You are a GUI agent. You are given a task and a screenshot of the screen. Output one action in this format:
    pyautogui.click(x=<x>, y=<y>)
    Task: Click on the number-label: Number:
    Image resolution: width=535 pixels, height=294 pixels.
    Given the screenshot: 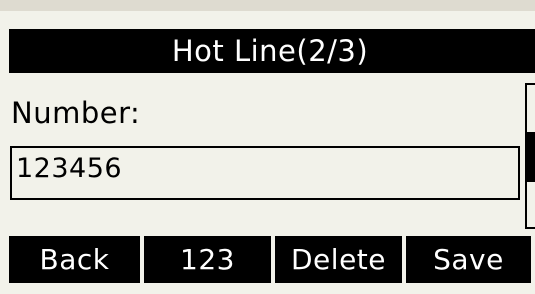 What is the action you would take?
    pyautogui.click(x=76, y=113)
    